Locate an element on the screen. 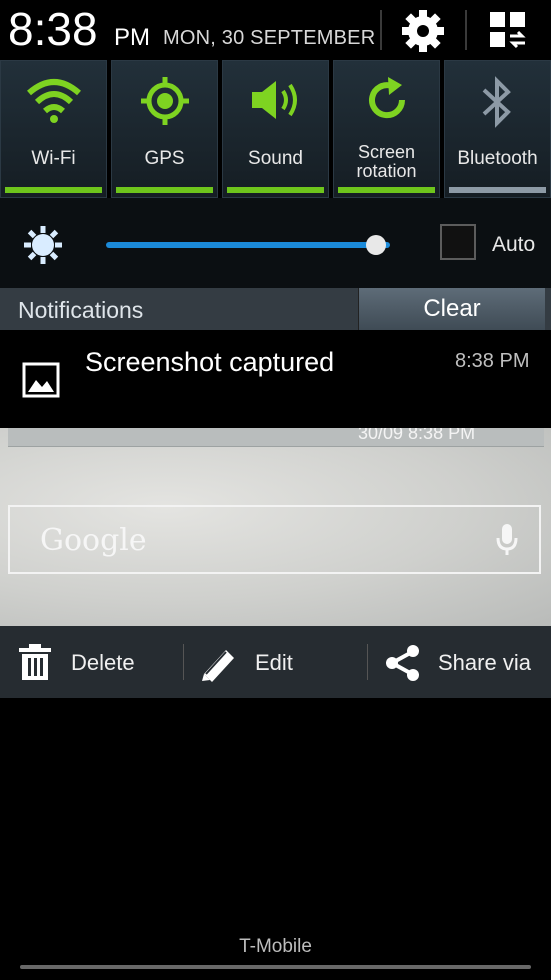  notifications-title: Notifications is located at coordinates (81, 310).